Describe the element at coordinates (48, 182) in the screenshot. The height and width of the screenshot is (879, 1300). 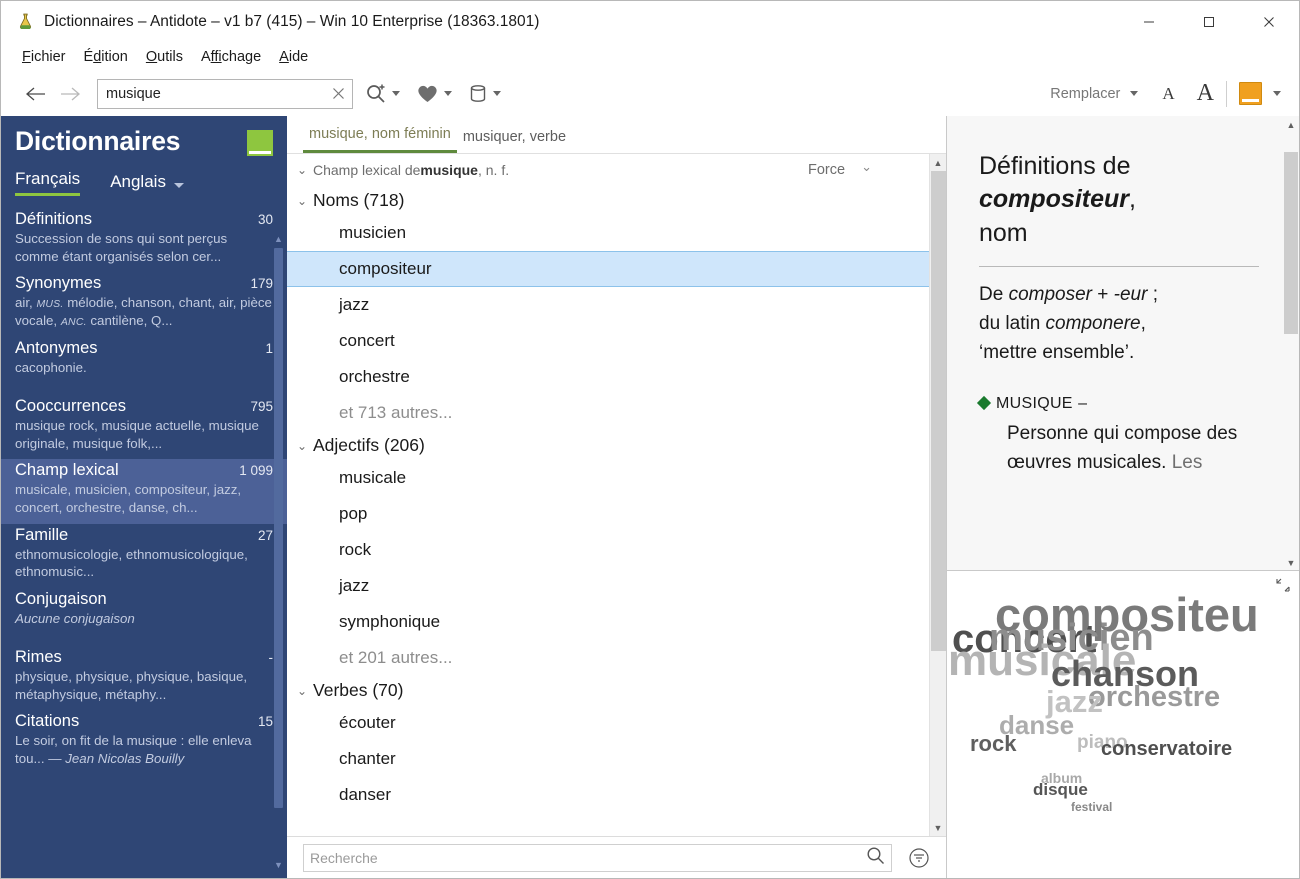
I see `lang-tab-francais: Français` at that location.